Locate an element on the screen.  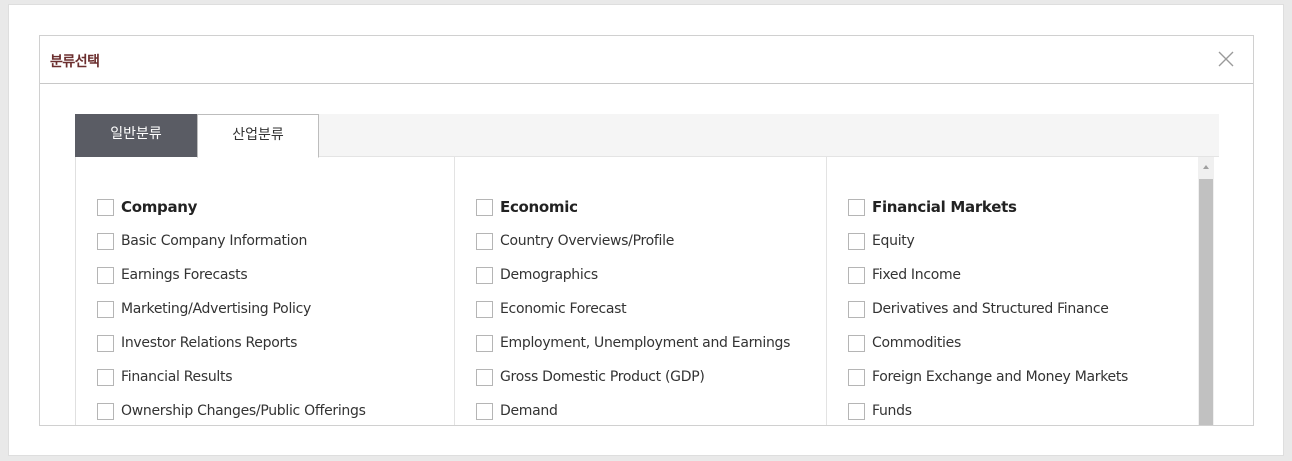
category-item-label: Derivatives and Structured Finance is located at coordinates (990, 309).